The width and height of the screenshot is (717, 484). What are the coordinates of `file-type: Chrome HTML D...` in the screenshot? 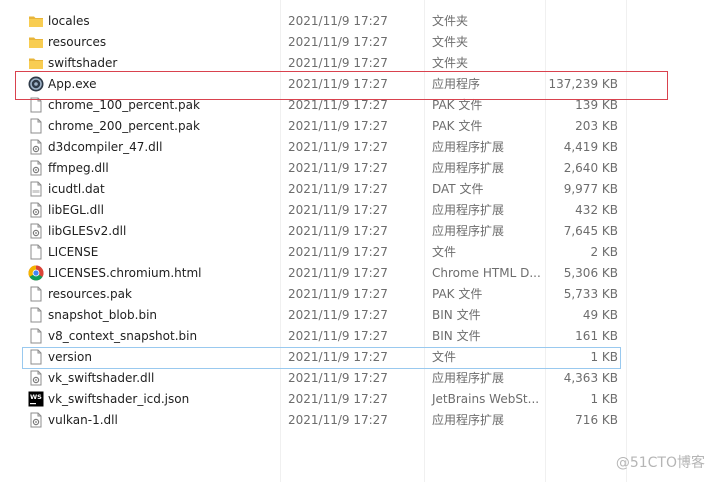 It's located at (486, 273).